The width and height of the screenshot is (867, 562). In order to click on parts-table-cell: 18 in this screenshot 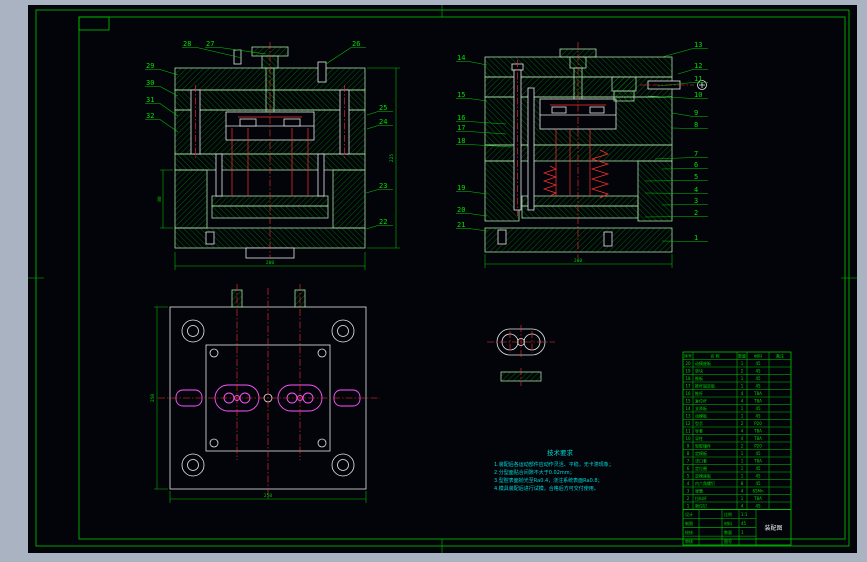, I will do `click(688, 378)`.